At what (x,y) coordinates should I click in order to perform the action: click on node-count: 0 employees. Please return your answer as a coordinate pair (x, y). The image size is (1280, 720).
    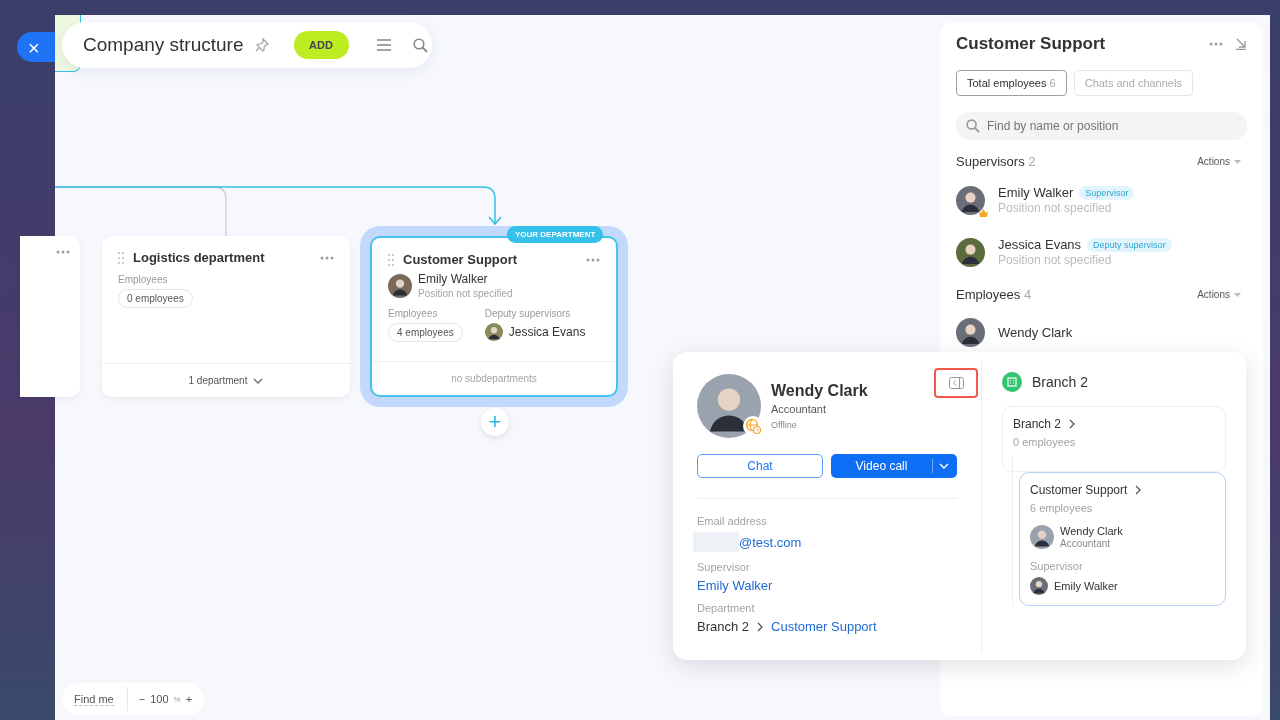
    Looking at the image, I should click on (1045, 442).